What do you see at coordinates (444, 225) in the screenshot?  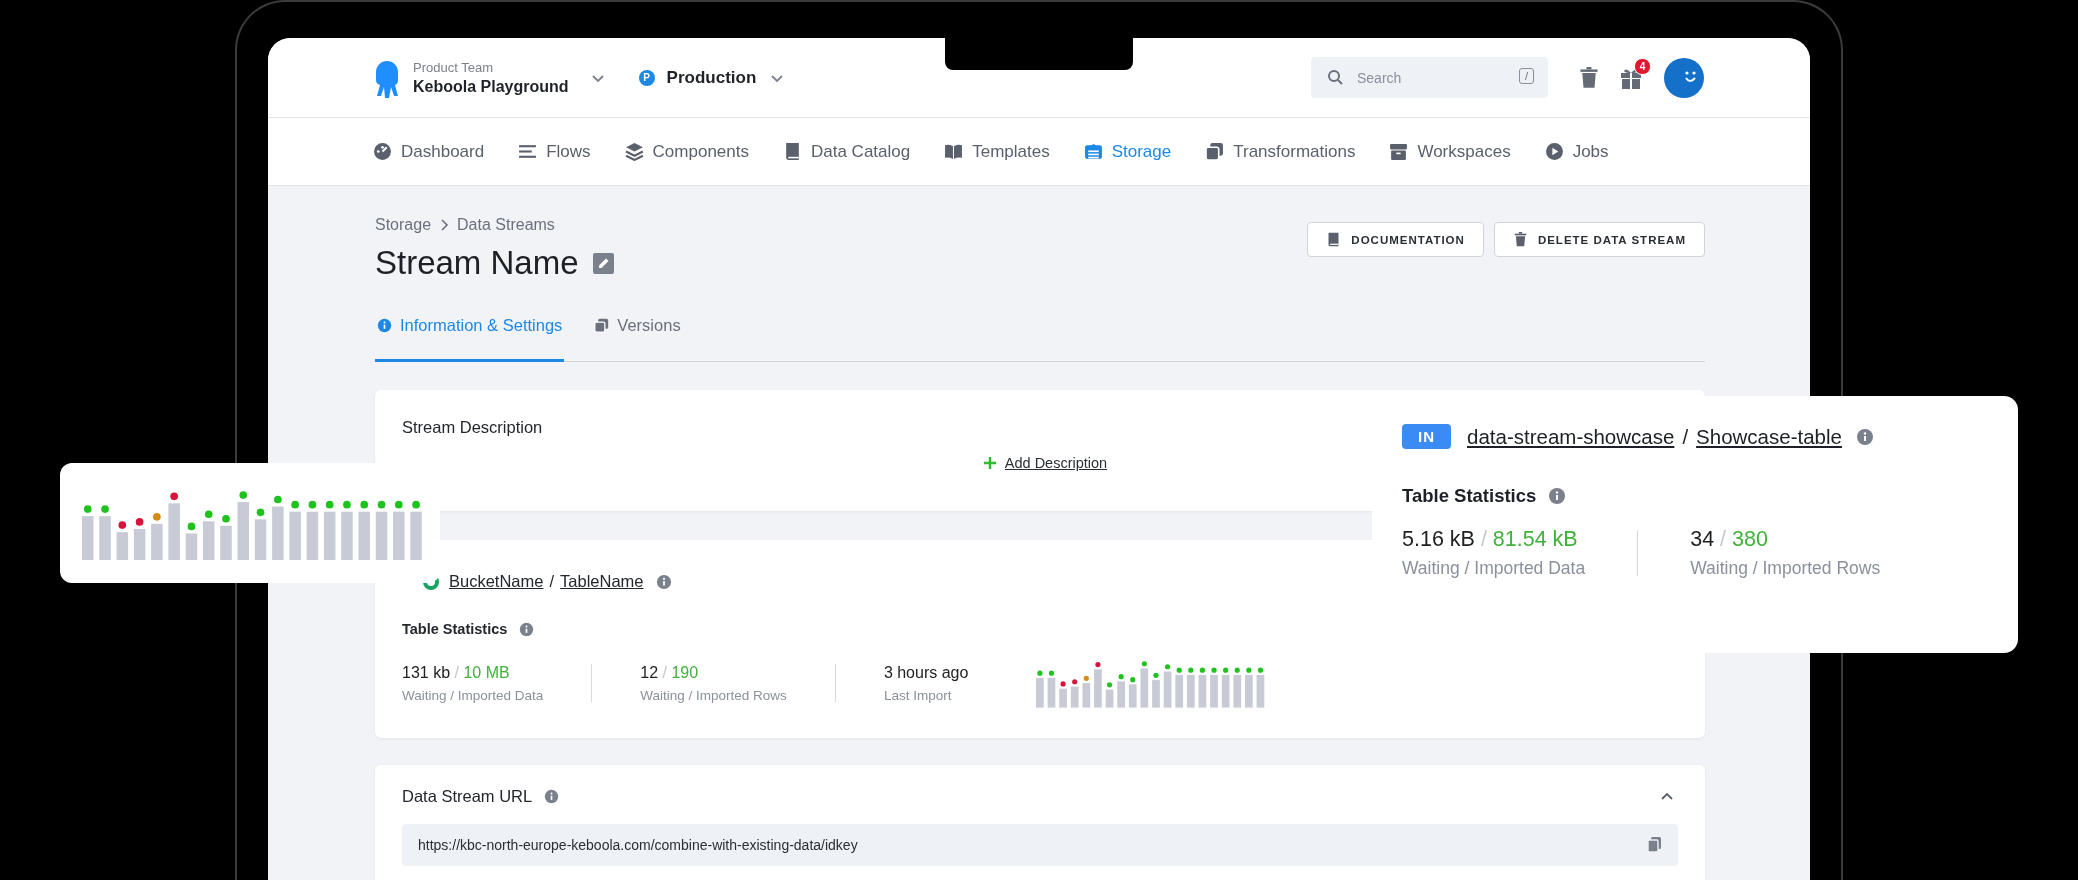 I see `chevron-right-icon` at bounding box center [444, 225].